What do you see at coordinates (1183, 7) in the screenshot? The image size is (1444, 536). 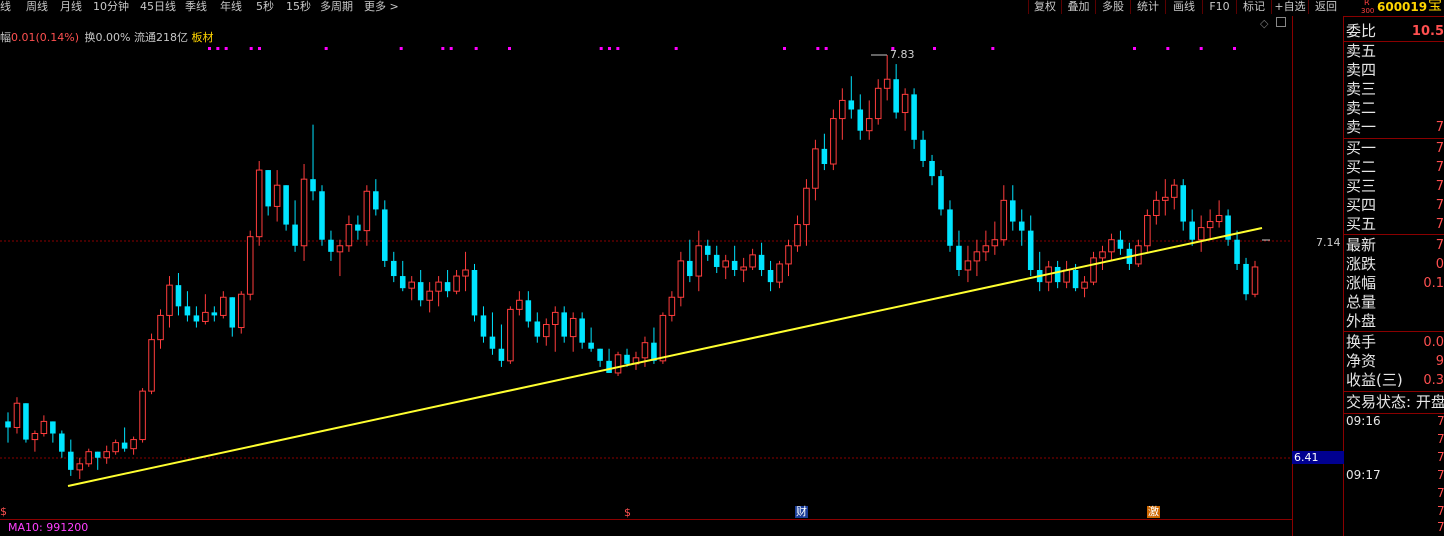 I see `draw-line-button: 画线` at bounding box center [1183, 7].